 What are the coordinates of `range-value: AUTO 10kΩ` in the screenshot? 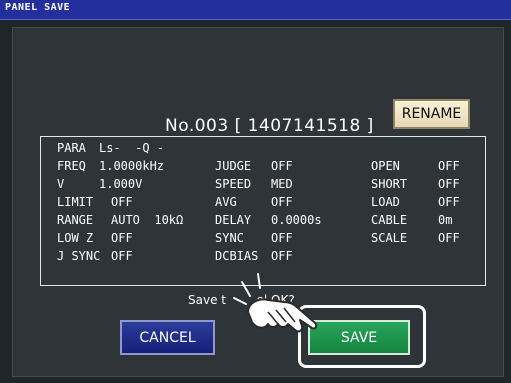 It's located at (147, 220).